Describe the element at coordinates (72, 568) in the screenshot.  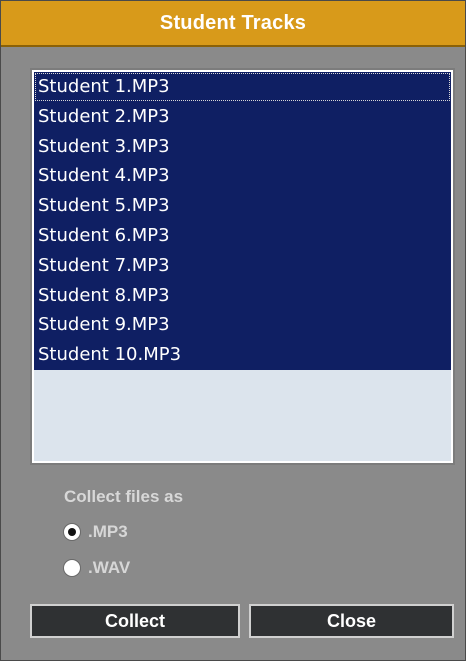
I see `wav-radio-button` at that location.